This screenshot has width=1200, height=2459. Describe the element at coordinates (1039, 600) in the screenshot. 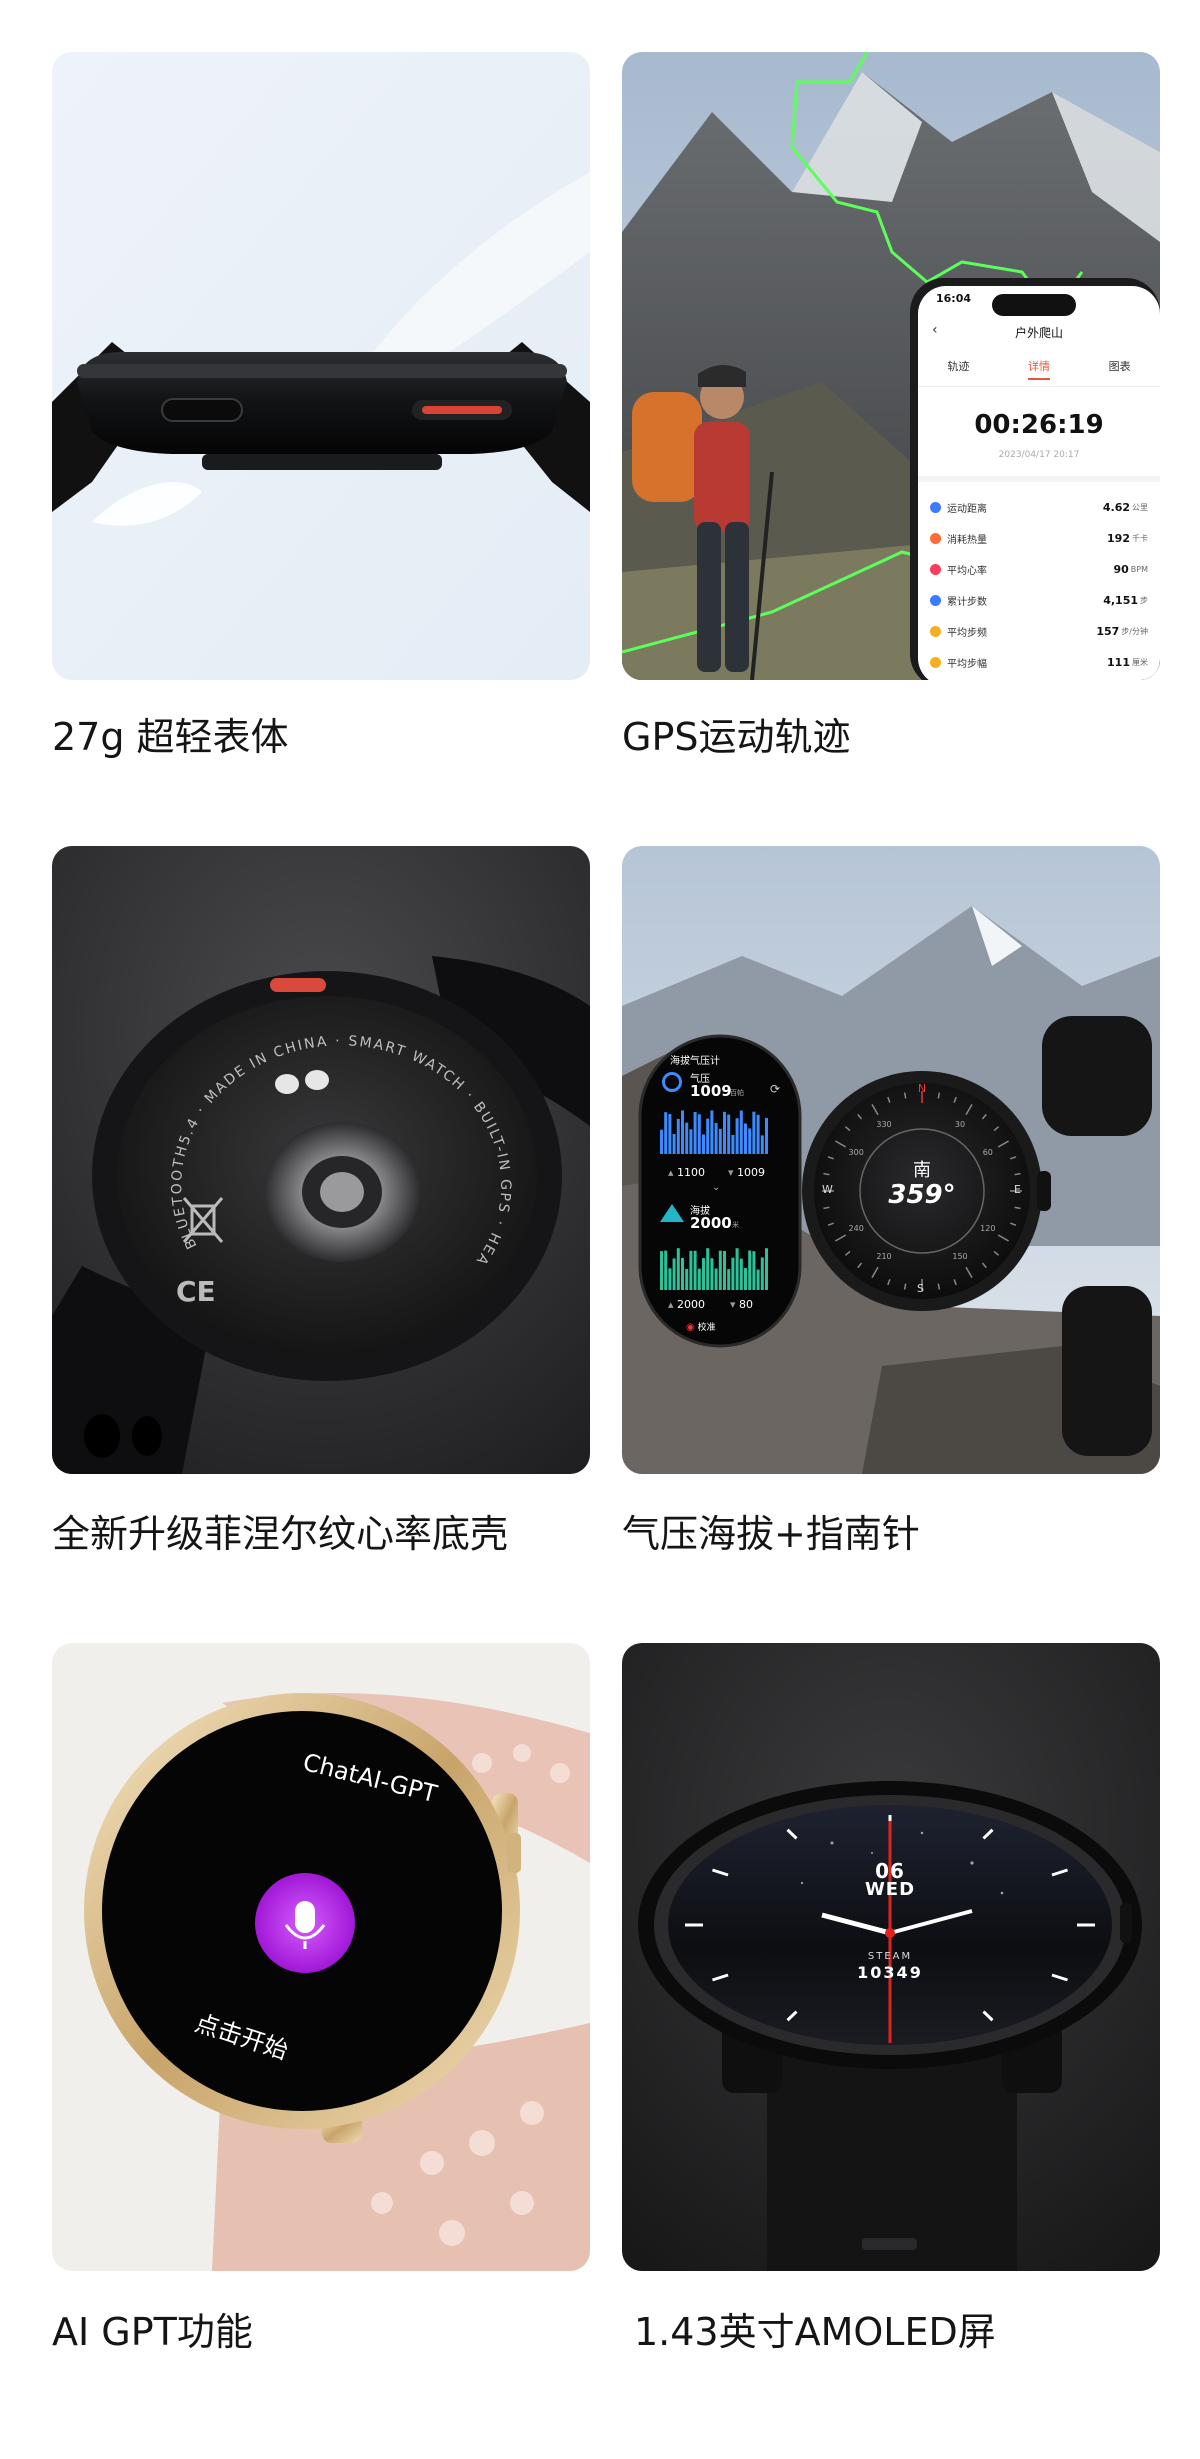

I see `phone-stat-row: 累计步数 4,151 步` at that location.